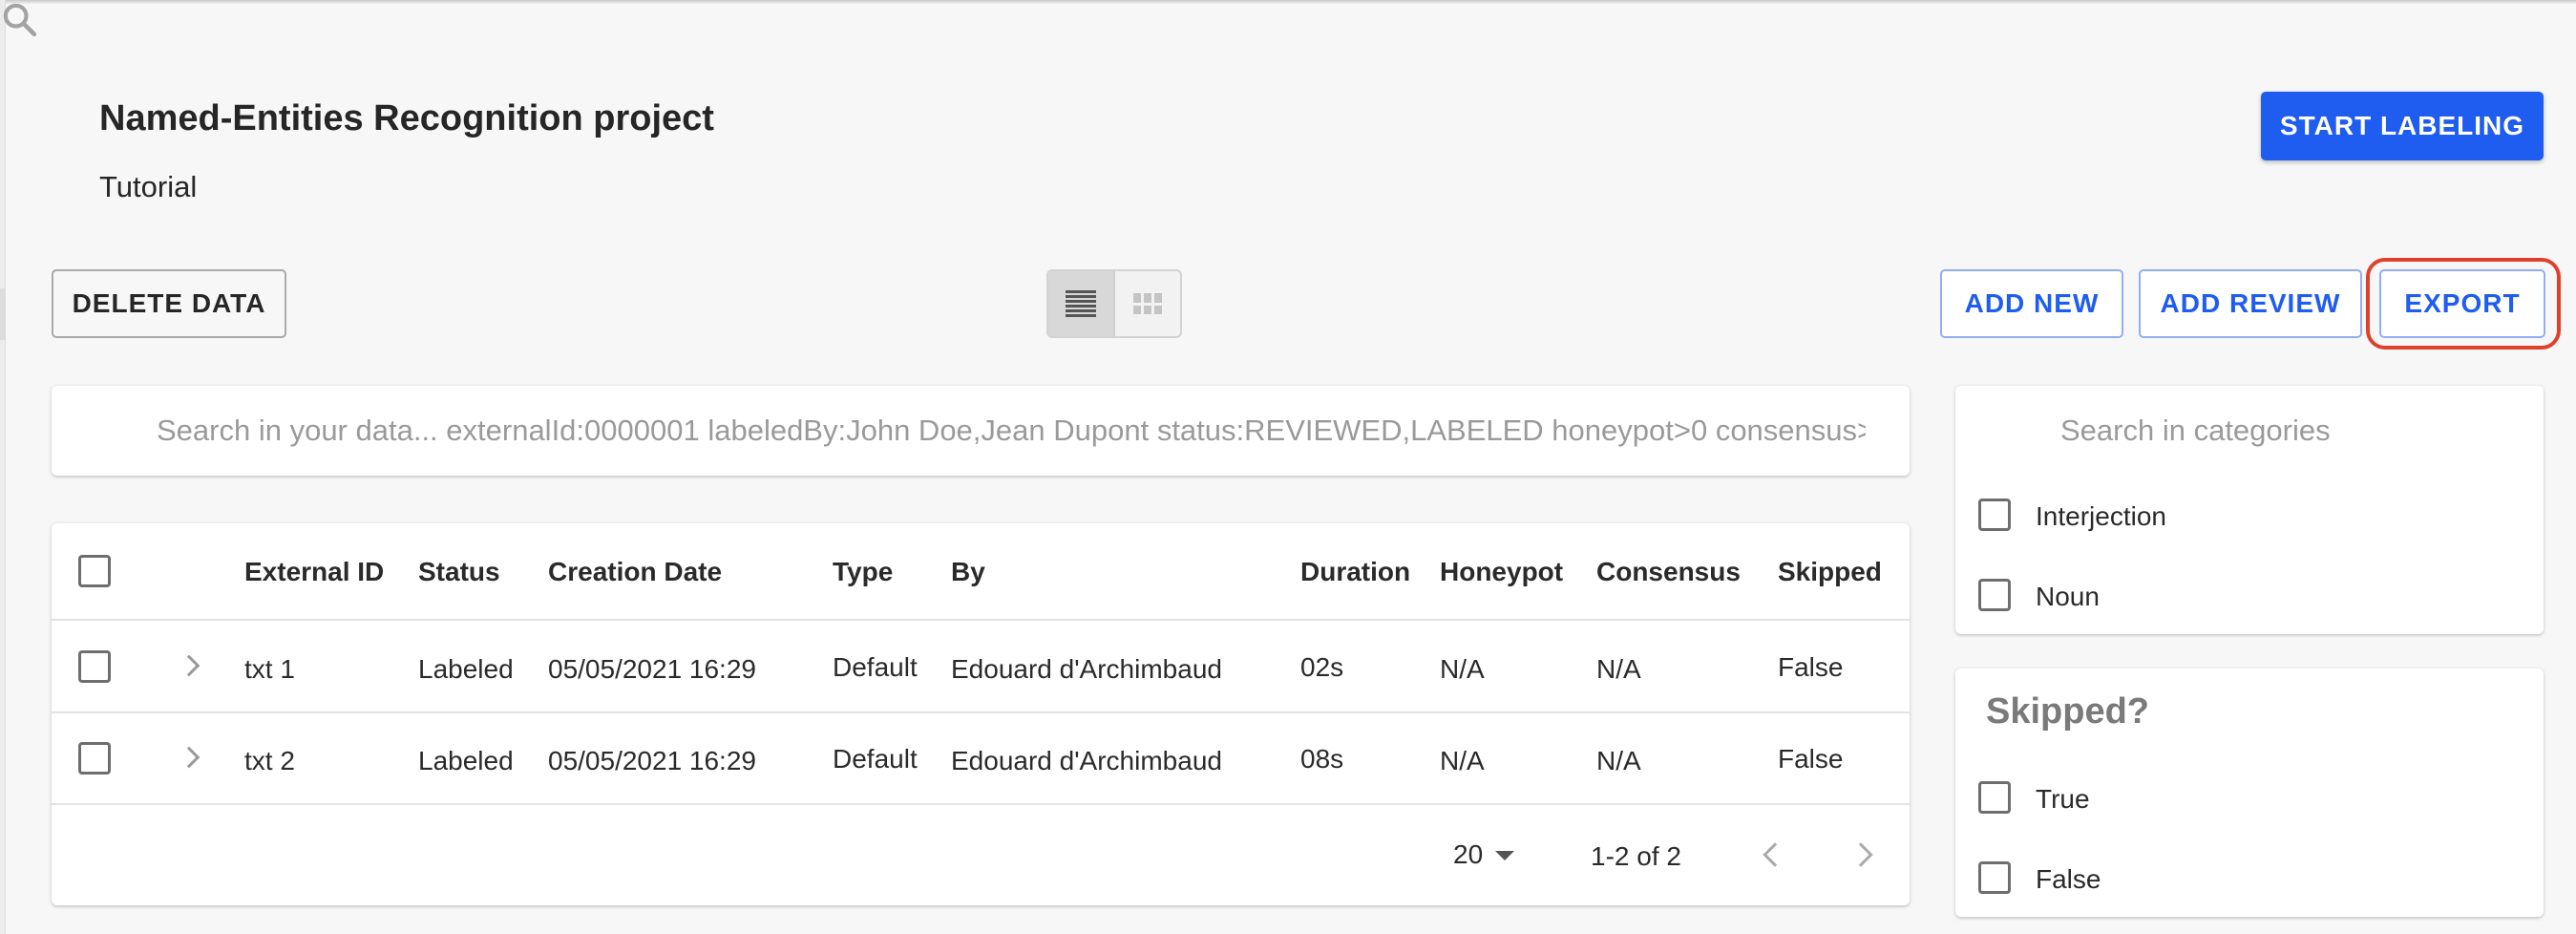 This screenshot has height=934, width=2576. What do you see at coordinates (2063, 799) in the screenshot?
I see `skipped-option-label: True` at bounding box center [2063, 799].